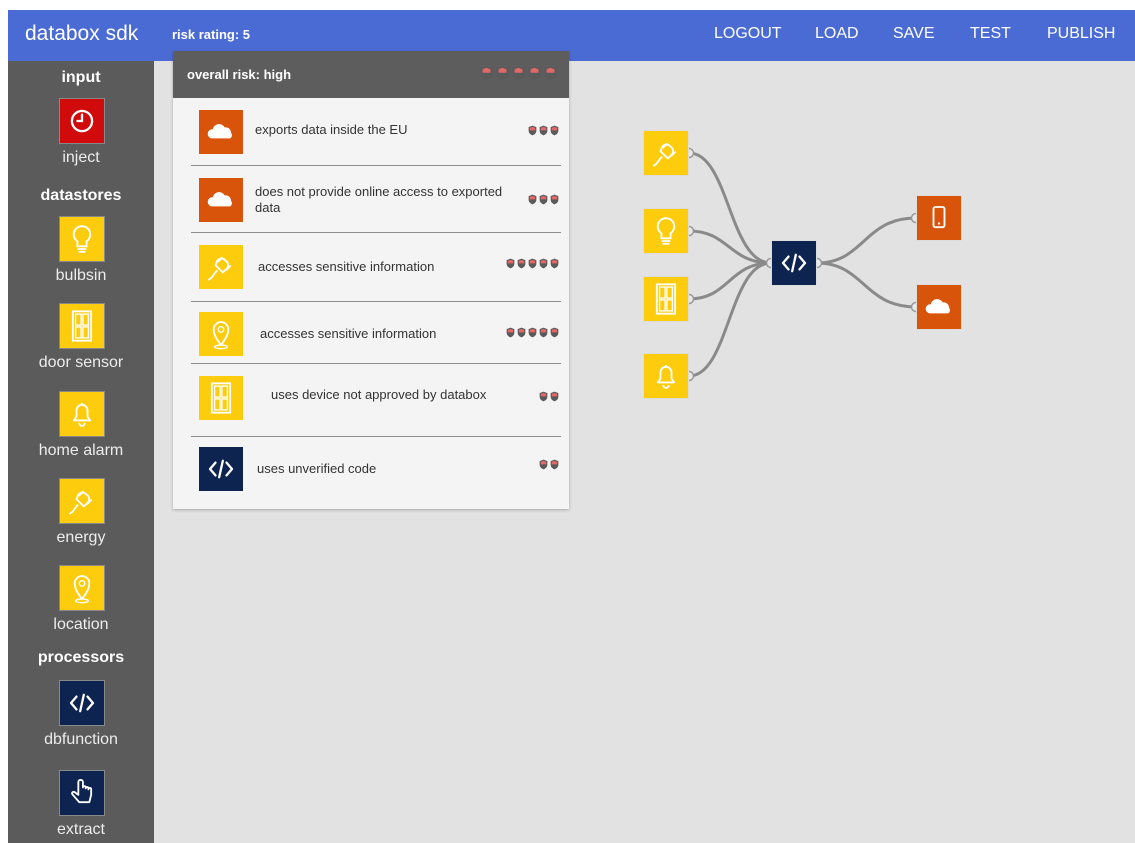 This screenshot has width=1135, height=843. What do you see at coordinates (81, 195) in the screenshot?
I see `section-datastores-heading: datastores` at bounding box center [81, 195].